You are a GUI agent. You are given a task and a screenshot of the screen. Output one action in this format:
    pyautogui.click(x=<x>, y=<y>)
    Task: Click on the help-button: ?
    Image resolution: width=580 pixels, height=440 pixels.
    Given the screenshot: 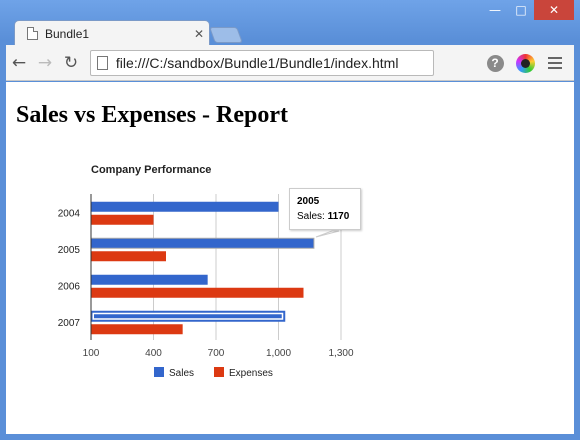 What is the action you would take?
    pyautogui.click(x=495, y=63)
    